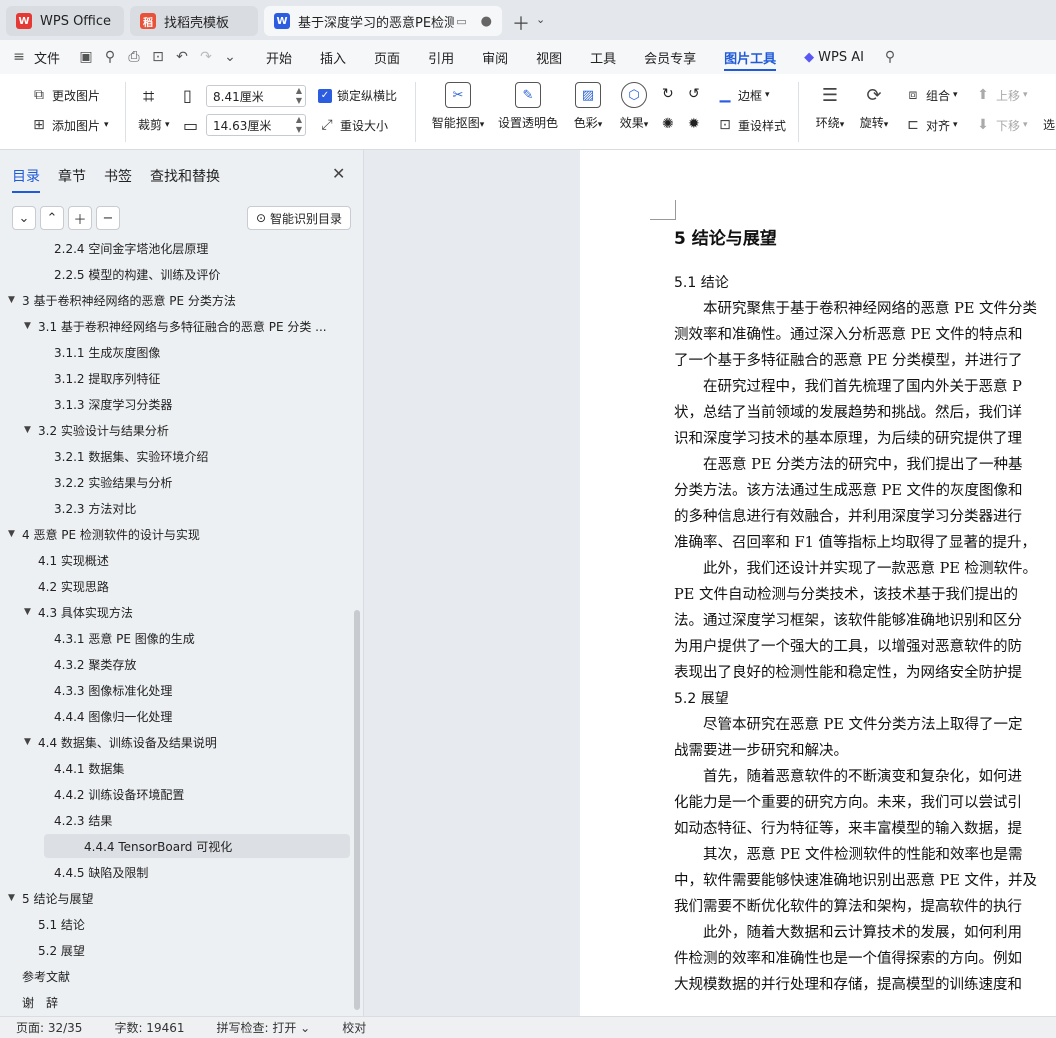  What do you see at coordinates (197, 846) in the screenshot?
I see `toc-item: 4.4.4 TensorBoard 可视化` at bounding box center [197, 846].